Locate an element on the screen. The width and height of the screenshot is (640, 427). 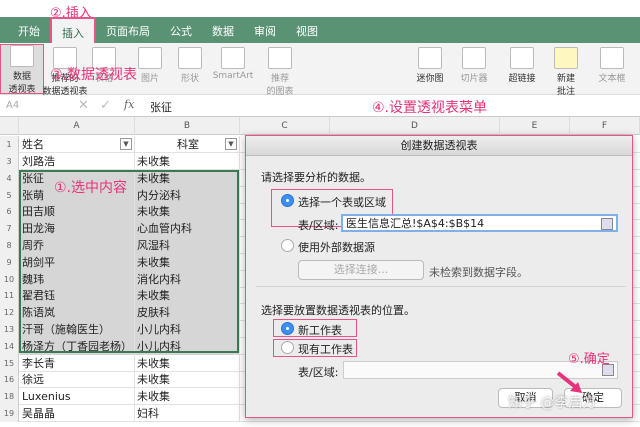
pivot-table-button: 数据 透视表 is located at coordinates (22, 69).